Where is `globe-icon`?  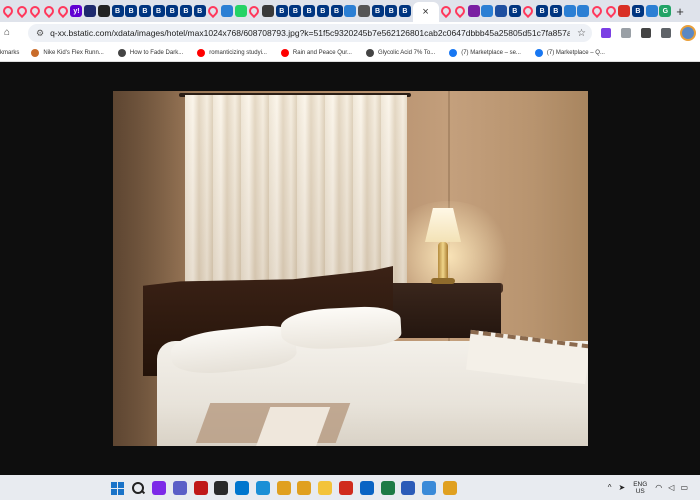
globe-icon is located at coordinates (121, 52).